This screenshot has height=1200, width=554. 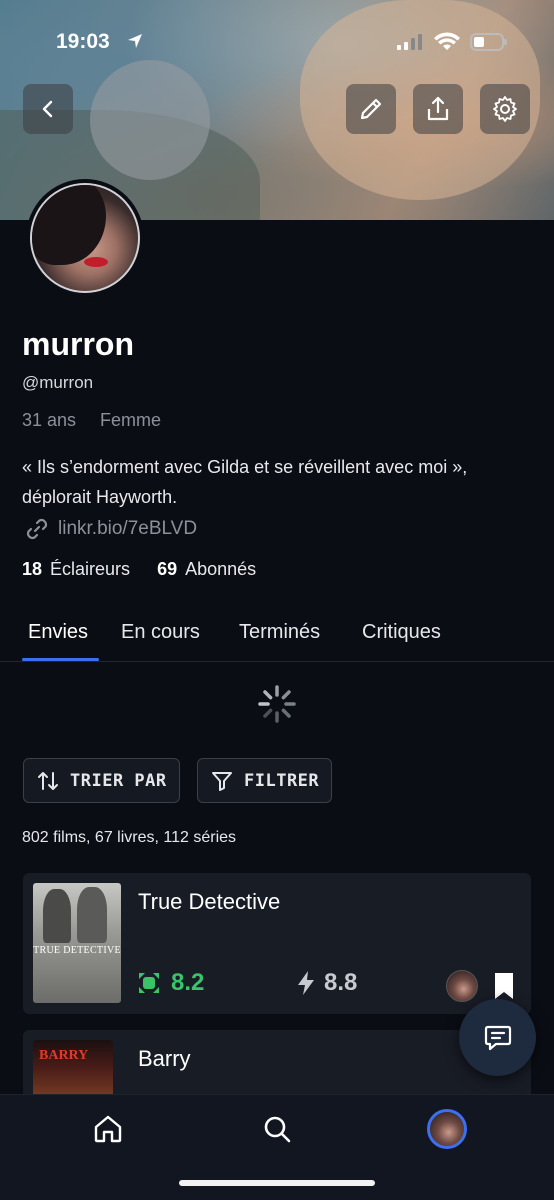 I want to click on home-icon, so click(x=108, y=1129).